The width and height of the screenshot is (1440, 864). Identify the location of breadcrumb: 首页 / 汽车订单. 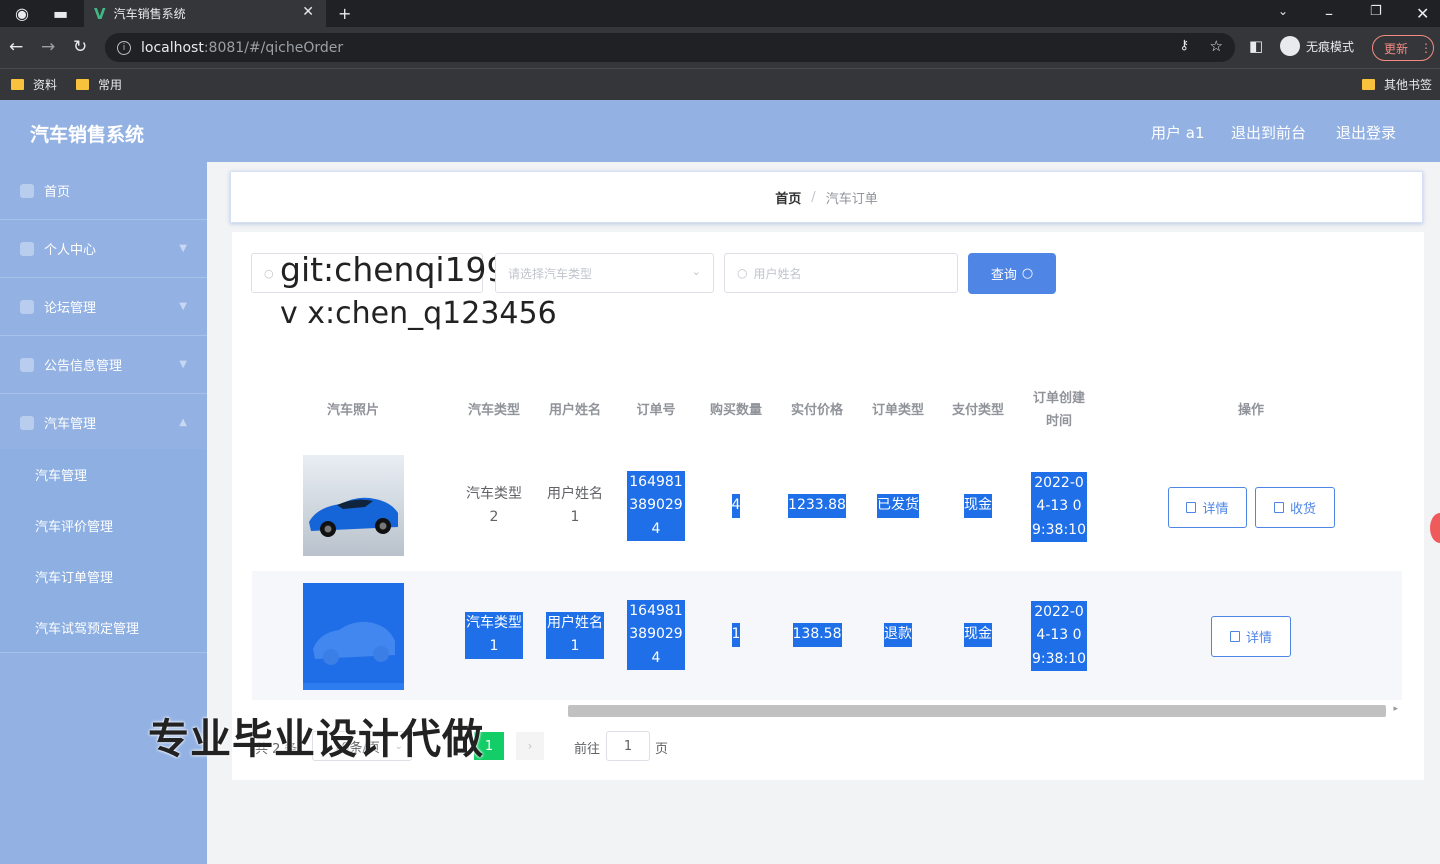
(826, 197).